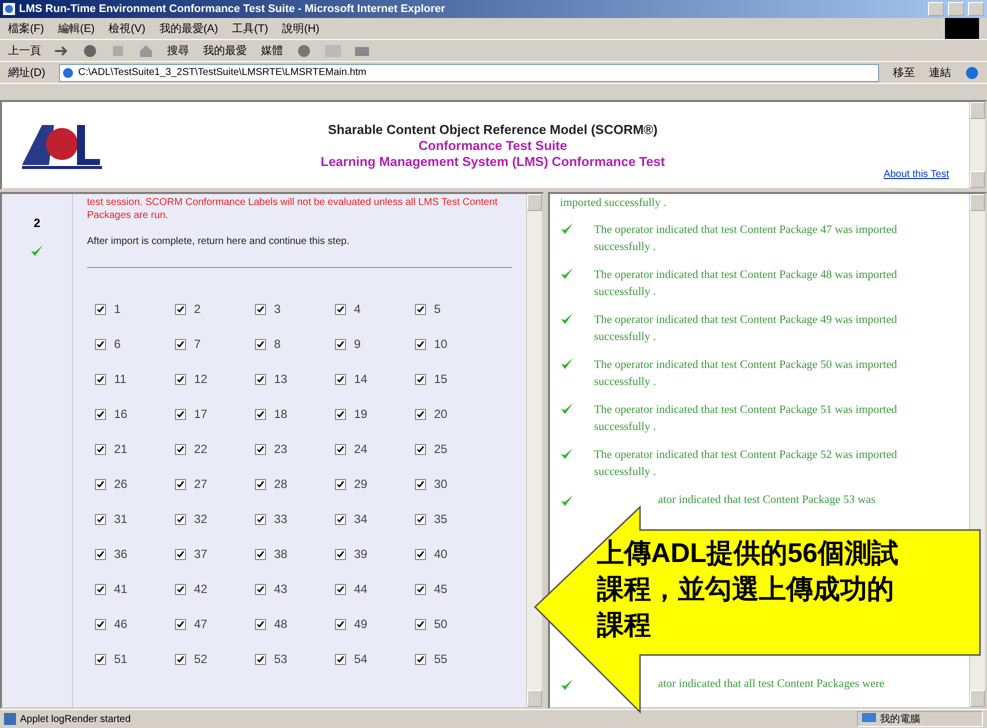 This screenshot has width=987, height=728. Describe the element at coordinates (24, 50) in the screenshot. I see `back-button: 上一頁` at that location.